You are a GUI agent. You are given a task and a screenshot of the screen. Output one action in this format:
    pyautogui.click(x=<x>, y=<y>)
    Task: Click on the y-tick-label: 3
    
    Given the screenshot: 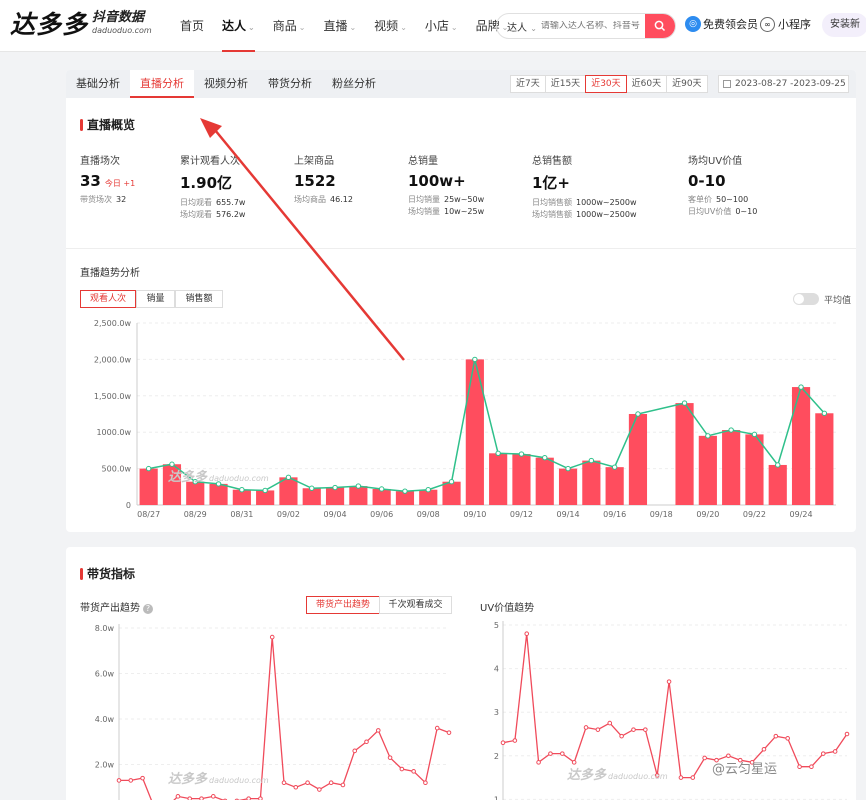 What is the action you would take?
    pyautogui.click(x=496, y=712)
    